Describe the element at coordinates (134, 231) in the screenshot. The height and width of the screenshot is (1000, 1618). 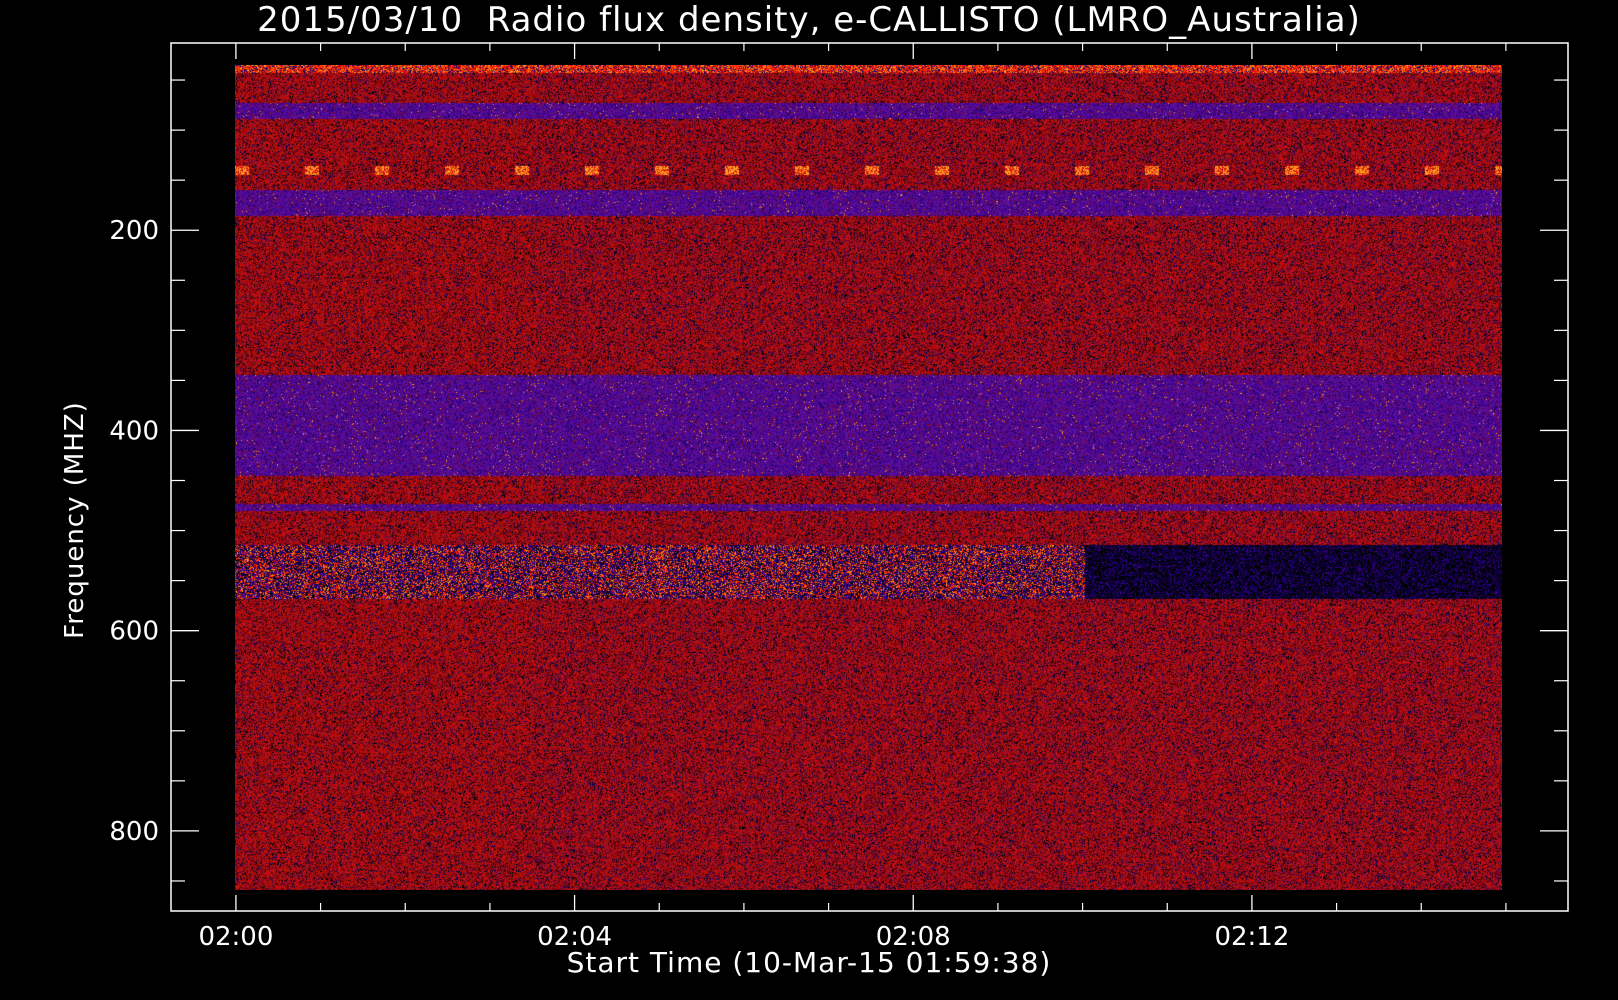
I see `y-tick-label: 200` at that location.